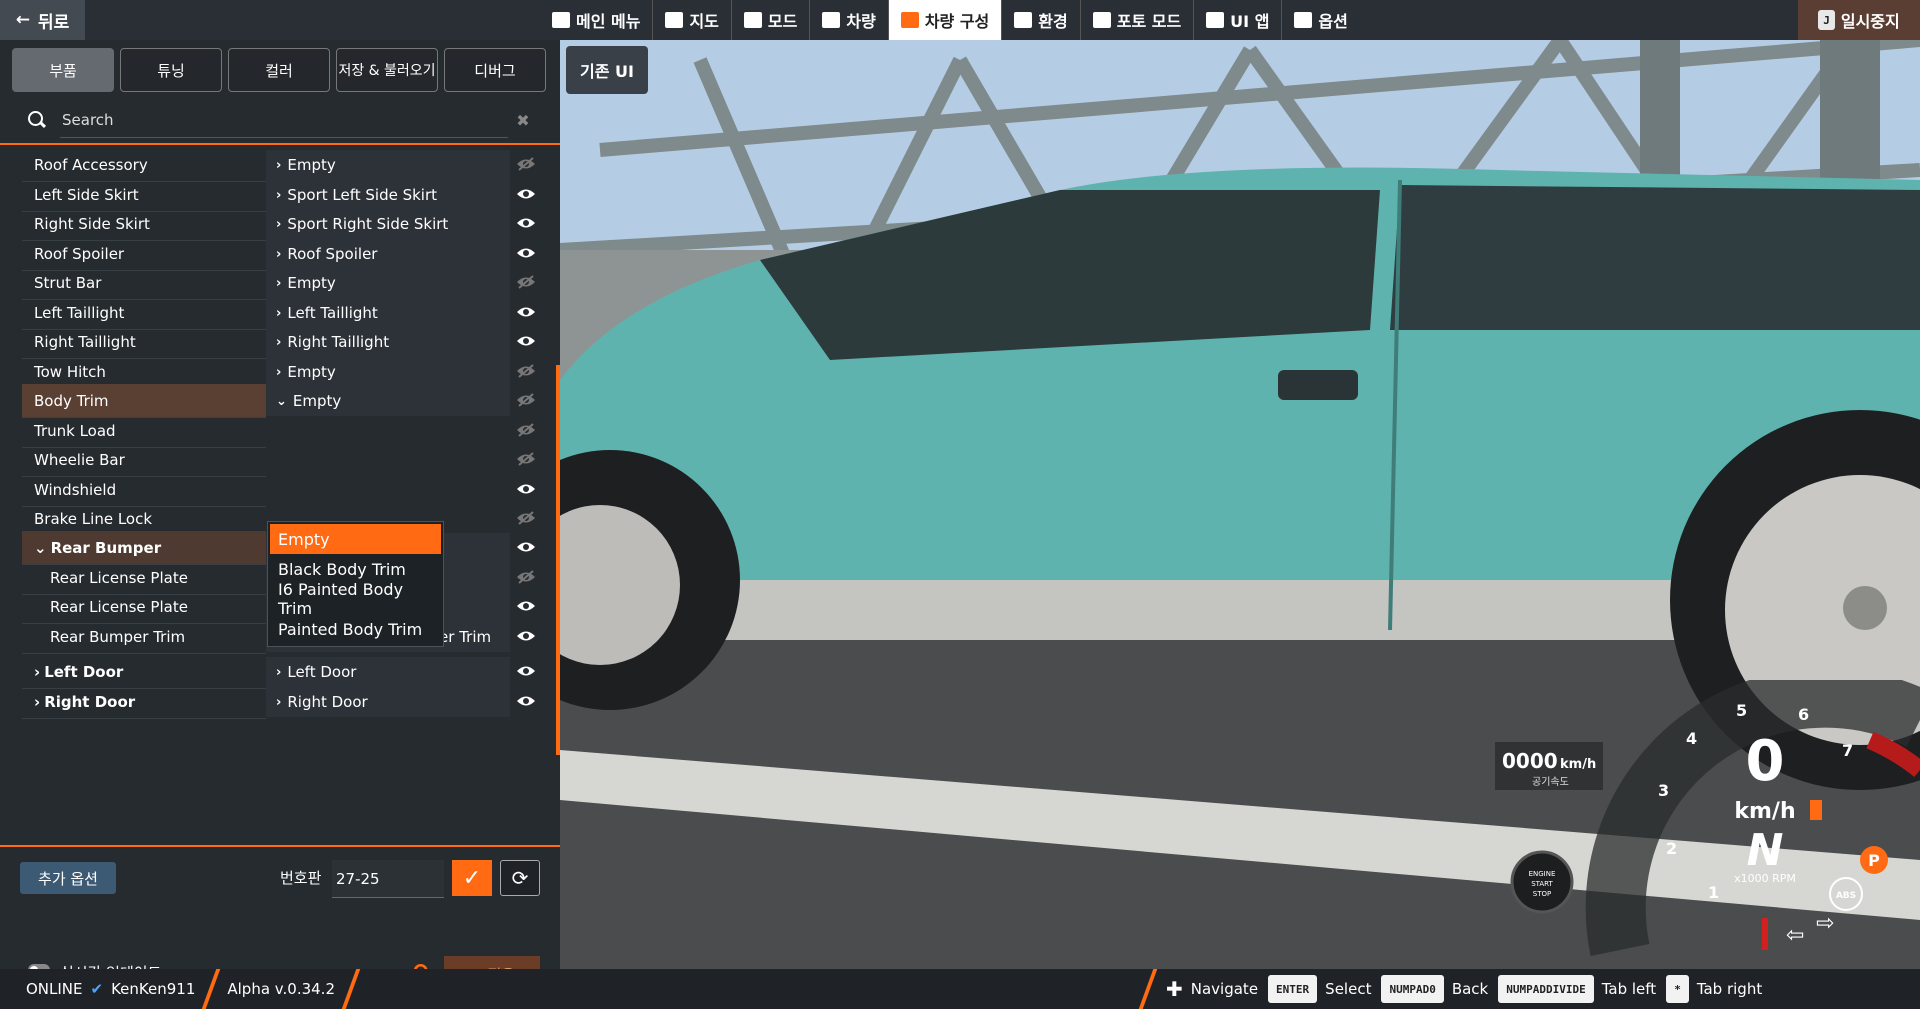 This screenshot has width=1920, height=1009. I want to click on part-row: Strut Bar › Empty, so click(266, 283).